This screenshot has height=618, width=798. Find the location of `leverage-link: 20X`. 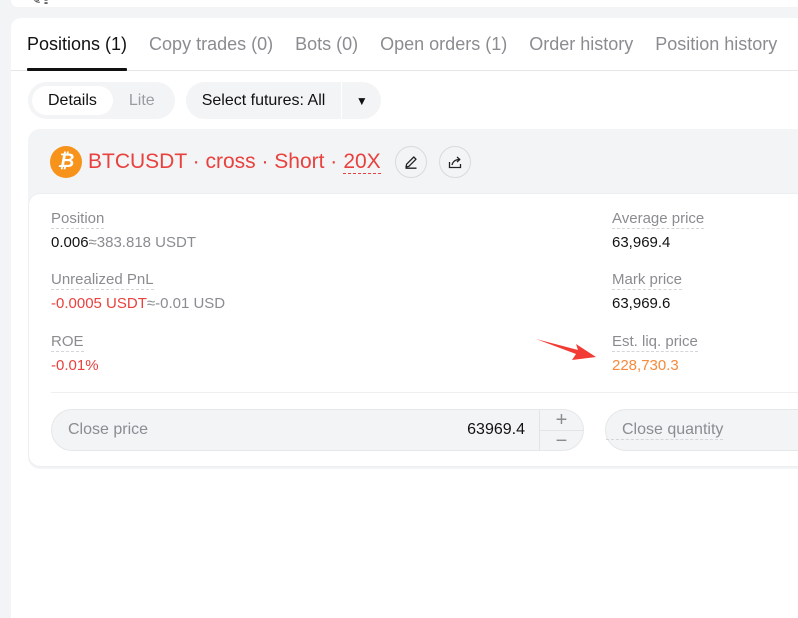

leverage-link: 20X is located at coordinates (362, 162).